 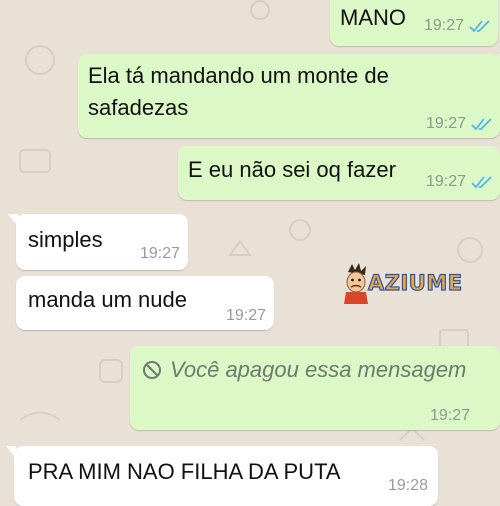 What do you see at coordinates (292, 169) in the screenshot?
I see `message-text: E eu não sei oq fazer` at bounding box center [292, 169].